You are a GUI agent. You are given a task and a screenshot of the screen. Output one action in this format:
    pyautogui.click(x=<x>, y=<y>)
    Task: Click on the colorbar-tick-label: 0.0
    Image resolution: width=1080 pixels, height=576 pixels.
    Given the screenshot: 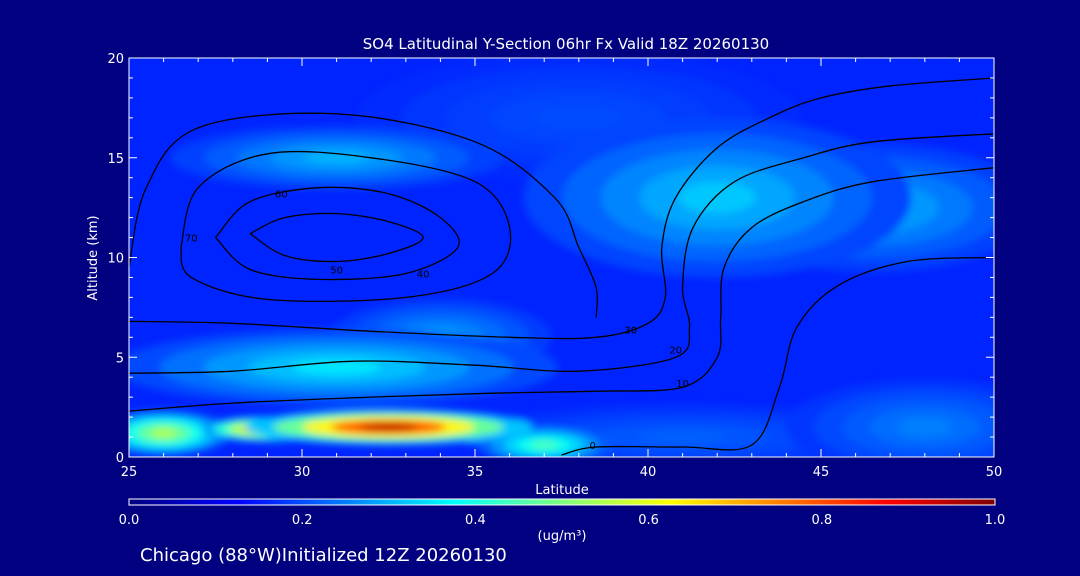 What is the action you would take?
    pyautogui.click(x=129, y=520)
    